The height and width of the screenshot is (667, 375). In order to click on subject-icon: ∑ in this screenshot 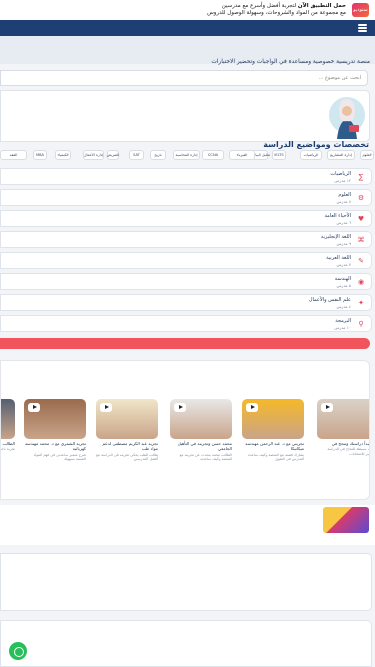, I will do `click(361, 177)`.